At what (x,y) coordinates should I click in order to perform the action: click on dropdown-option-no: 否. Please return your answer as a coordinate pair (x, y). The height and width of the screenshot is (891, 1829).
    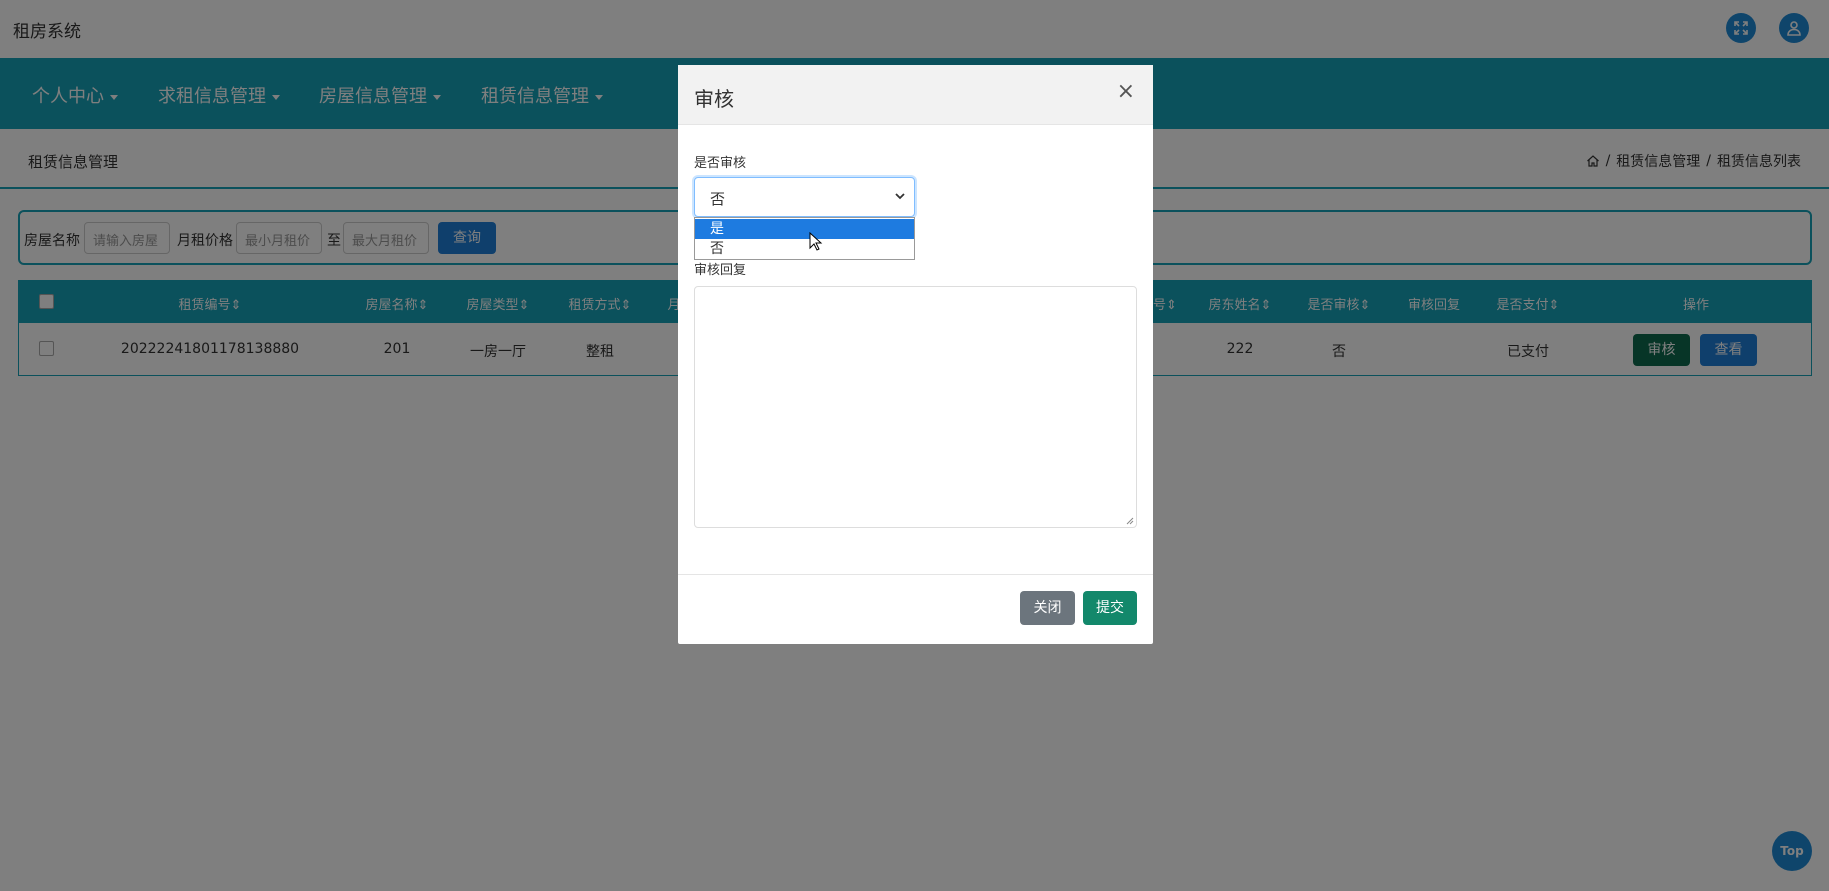
    Looking at the image, I should click on (804, 249).